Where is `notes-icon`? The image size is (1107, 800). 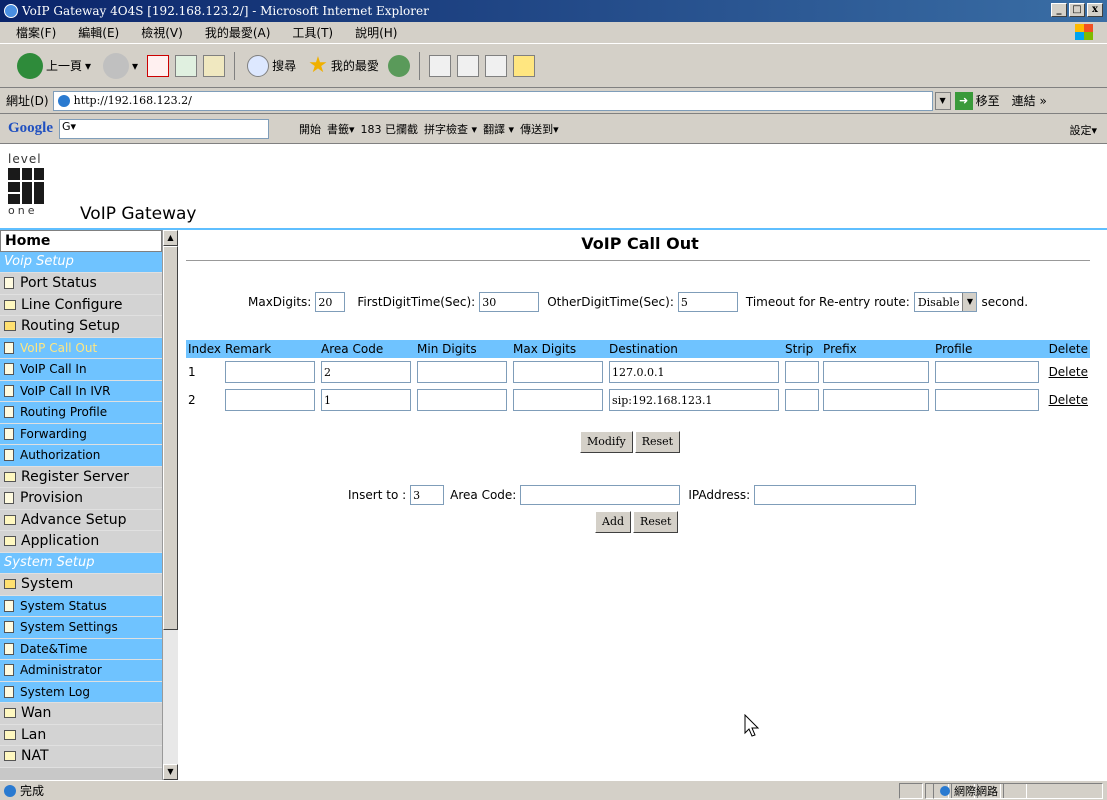 notes-icon is located at coordinates (523, 65).